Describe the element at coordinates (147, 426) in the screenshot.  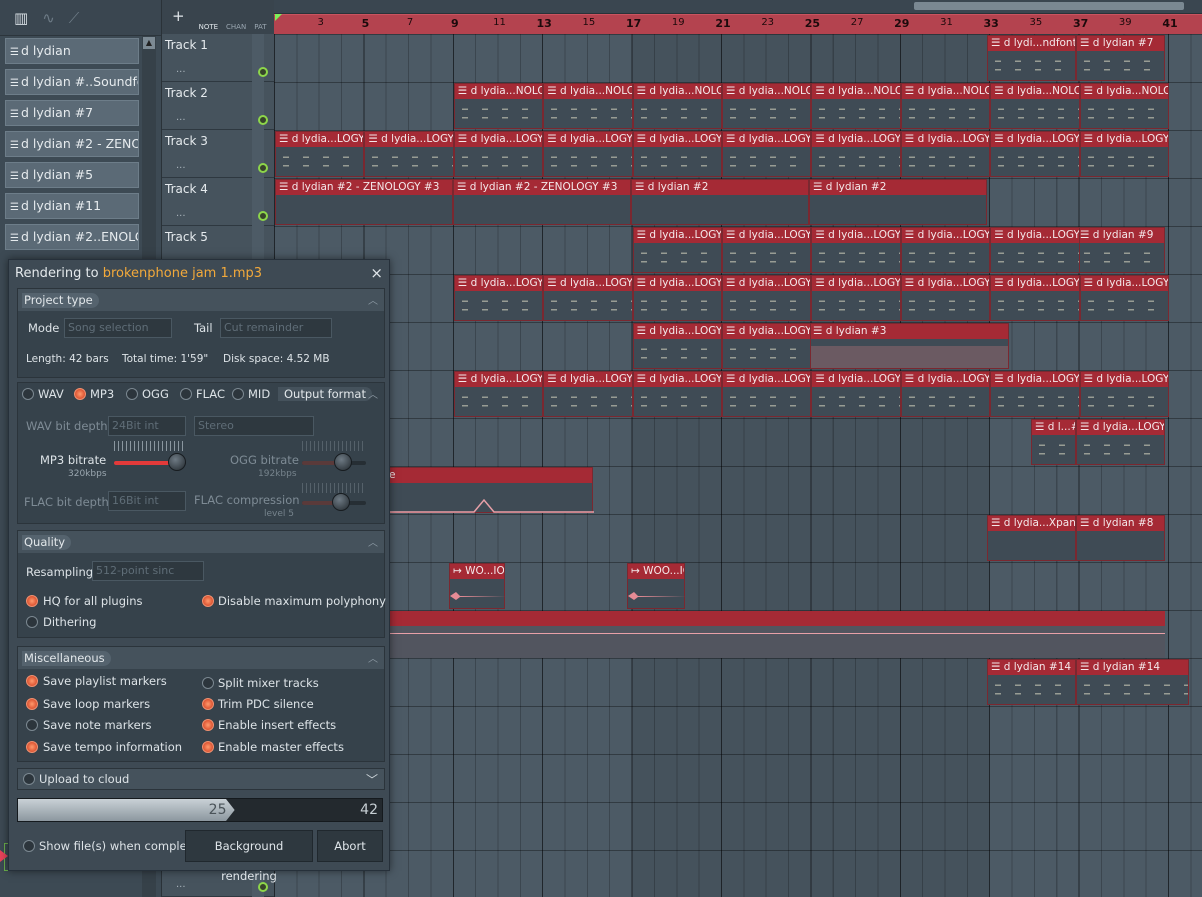
I see `wav-bit-depth-select: 24Bit int` at that location.